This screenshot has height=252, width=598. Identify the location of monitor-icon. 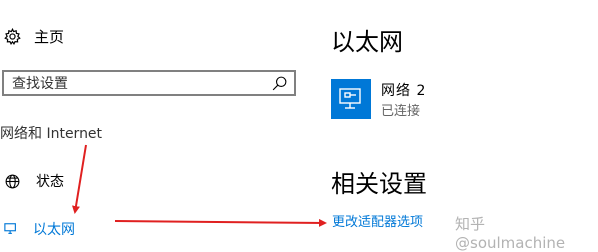
(350, 98).